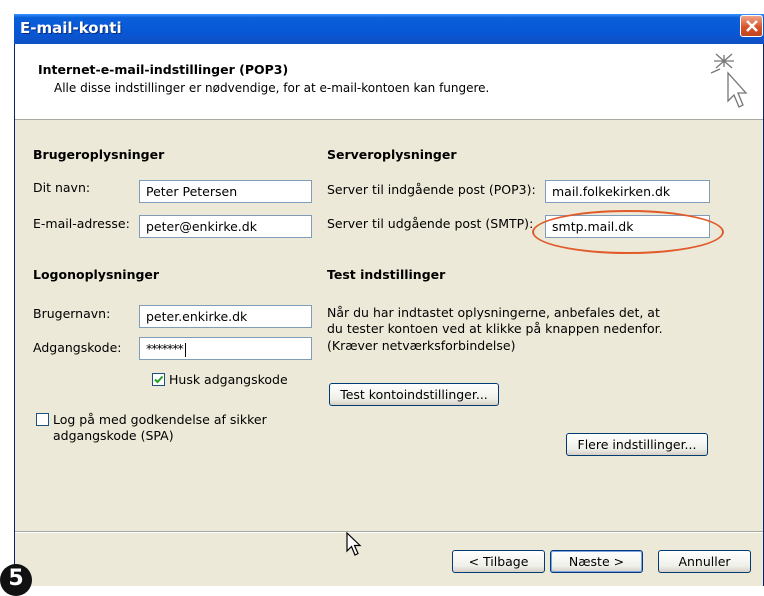 This screenshot has height=596, width=764. I want to click on logon-info-heading: Logonoplysninger, so click(96, 274).